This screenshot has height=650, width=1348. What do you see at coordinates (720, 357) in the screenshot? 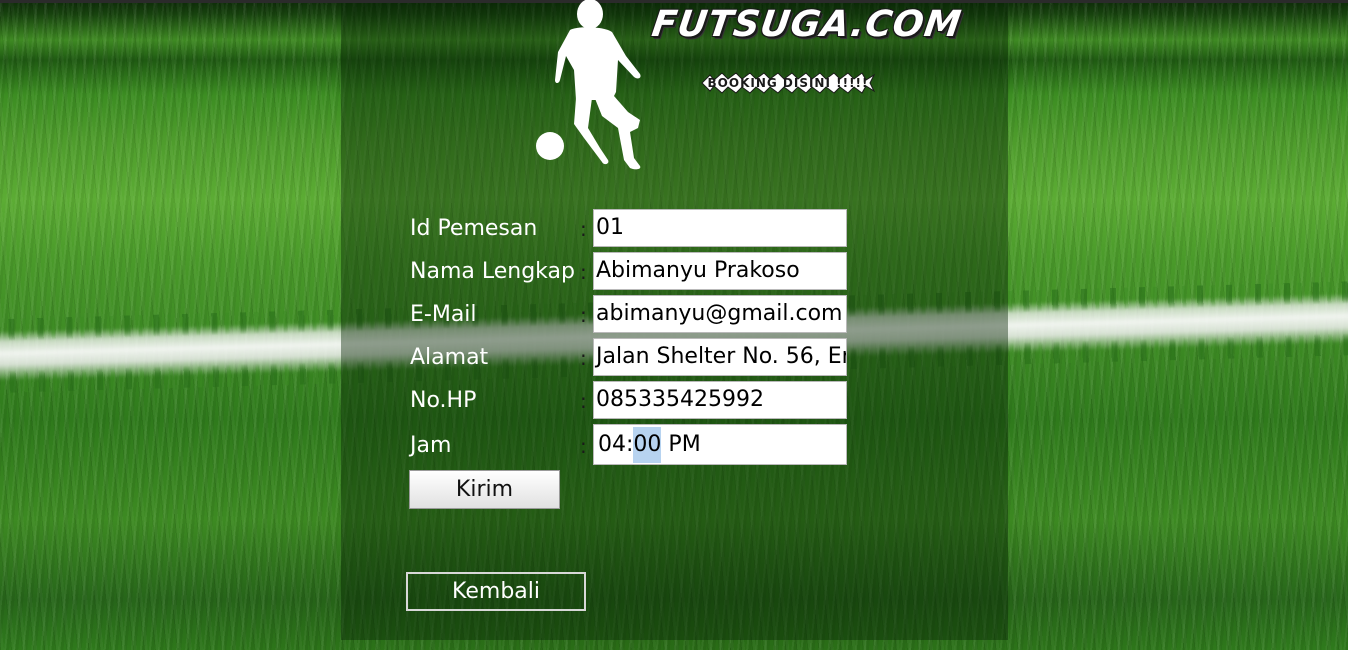
I see `alamat-field: Jalan Shelter No. 56, Er` at bounding box center [720, 357].